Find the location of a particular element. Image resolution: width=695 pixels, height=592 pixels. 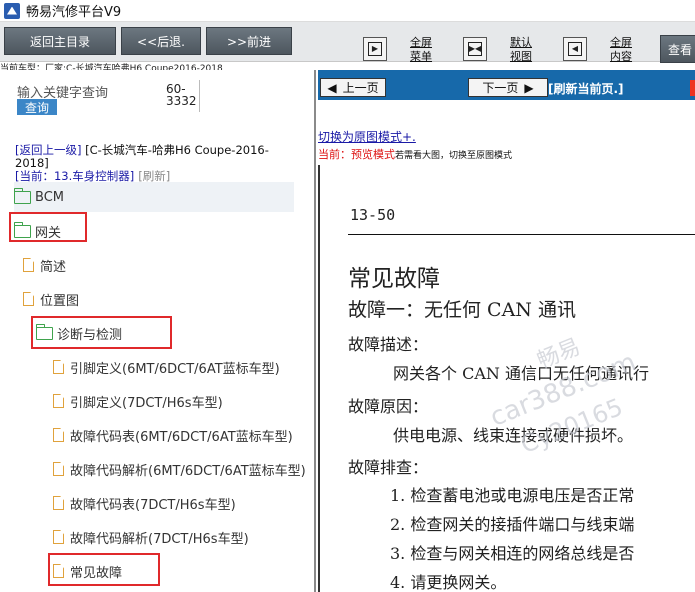

tree-item-label: 故障代码解析(7DCT/H6s车型) is located at coordinates (159, 539).